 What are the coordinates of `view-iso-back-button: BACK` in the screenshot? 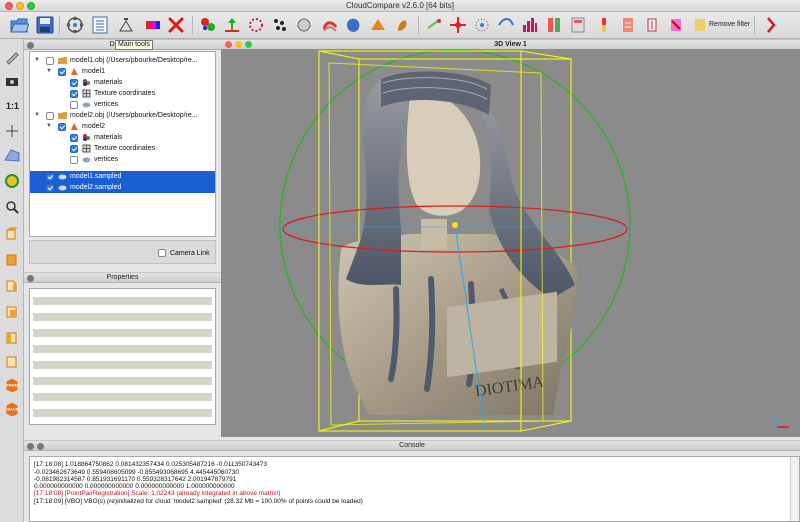 It's located at (12, 411).